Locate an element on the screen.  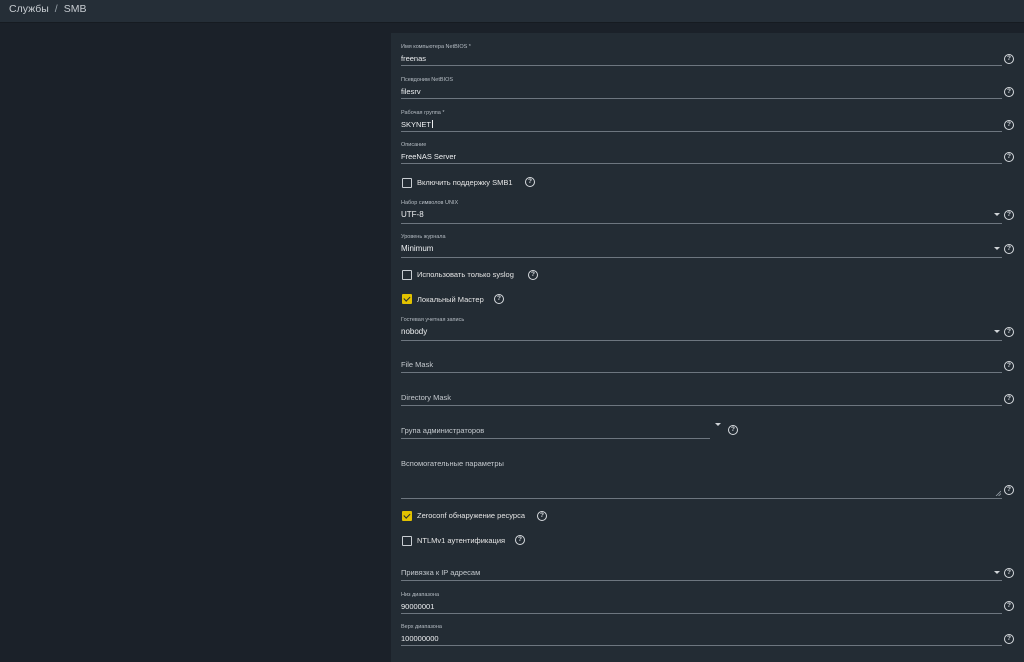
netbios-alias-input: filesrv is located at coordinates (411, 91).